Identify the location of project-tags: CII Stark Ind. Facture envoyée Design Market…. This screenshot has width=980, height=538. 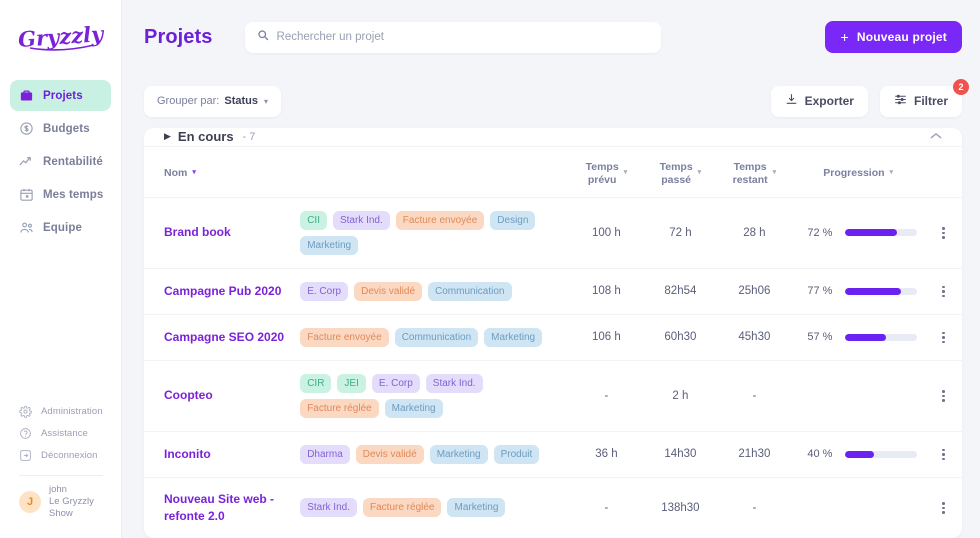
(435, 232).